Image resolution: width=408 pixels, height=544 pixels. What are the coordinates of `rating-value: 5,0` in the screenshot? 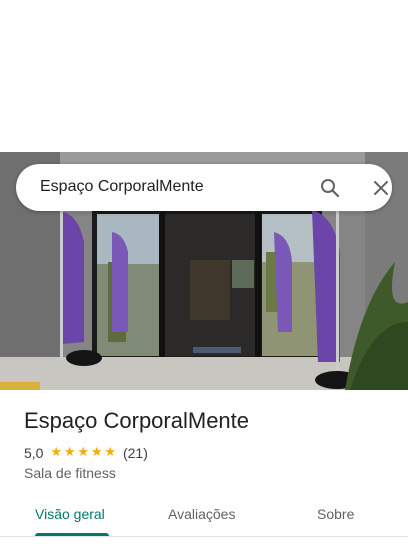 It's located at (34, 453).